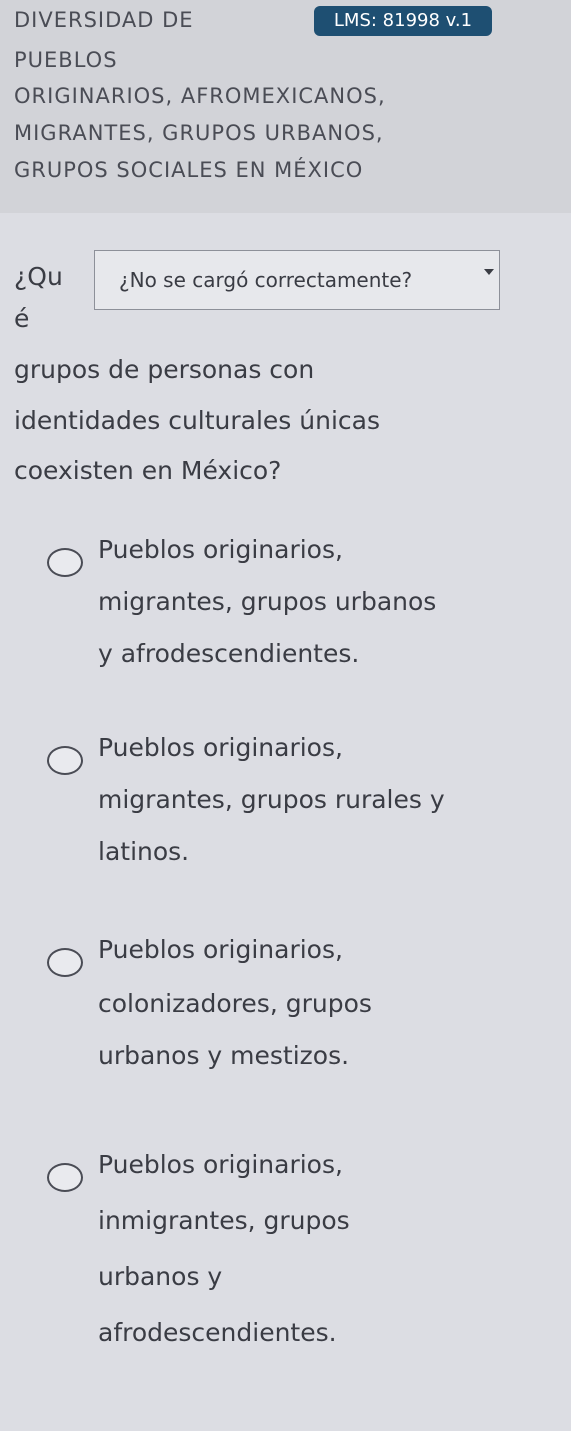  I want to click on page-title-line-1: DIVERSIDAD DE, so click(104, 20).